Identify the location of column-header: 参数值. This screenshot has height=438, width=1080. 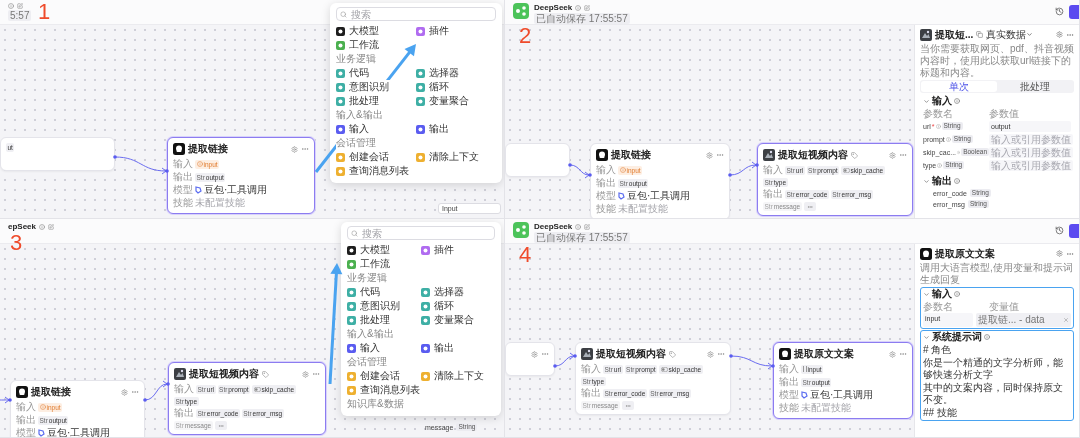
(1004, 113).